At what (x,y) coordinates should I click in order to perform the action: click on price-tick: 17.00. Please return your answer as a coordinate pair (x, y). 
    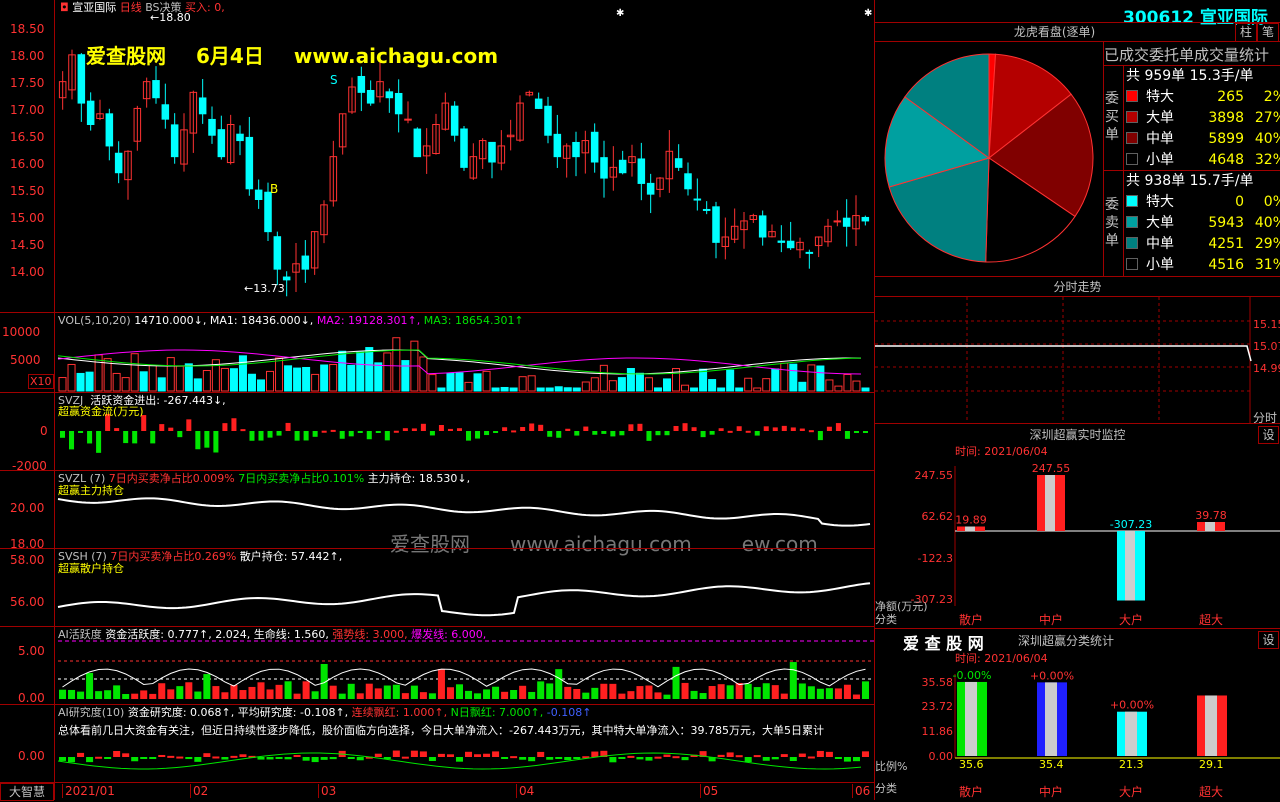
    Looking at the image, I should click on (27, 110).